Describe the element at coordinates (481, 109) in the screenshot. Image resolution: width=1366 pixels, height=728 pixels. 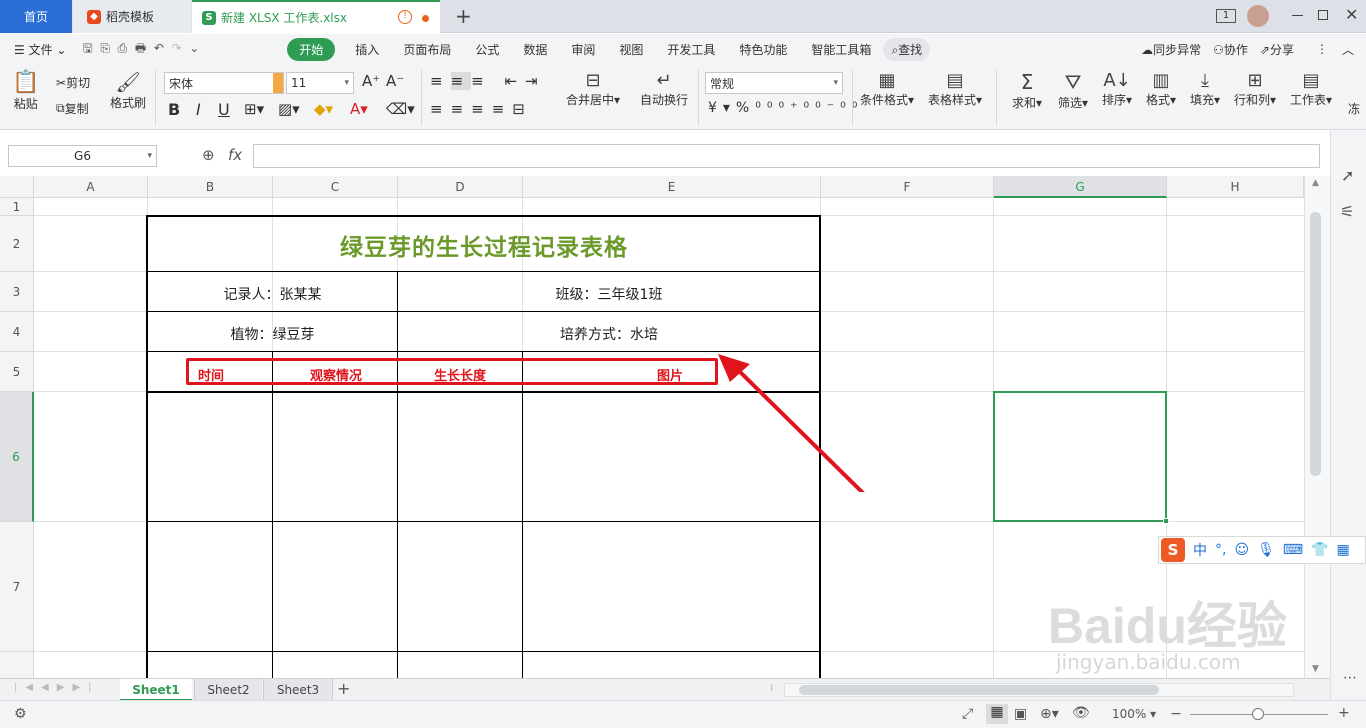
I see `horizontal-align-icons: ≡≡≡≡⊟` at that location.